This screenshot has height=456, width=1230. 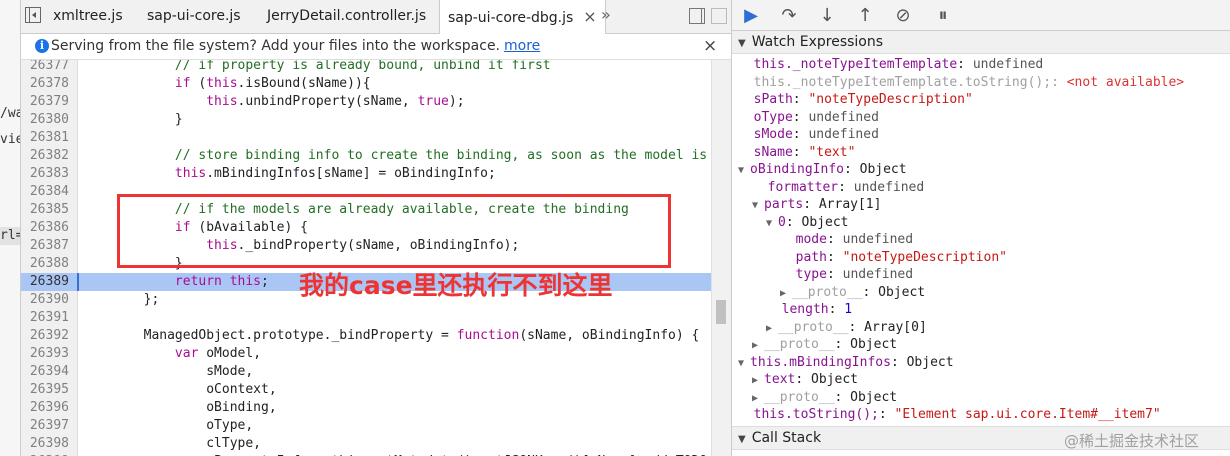 What do you see at coordinates (943, 16) in the screenshot?
I see `pause-on-exceptions-icon: ⏸` at bounding box center [943, 16].